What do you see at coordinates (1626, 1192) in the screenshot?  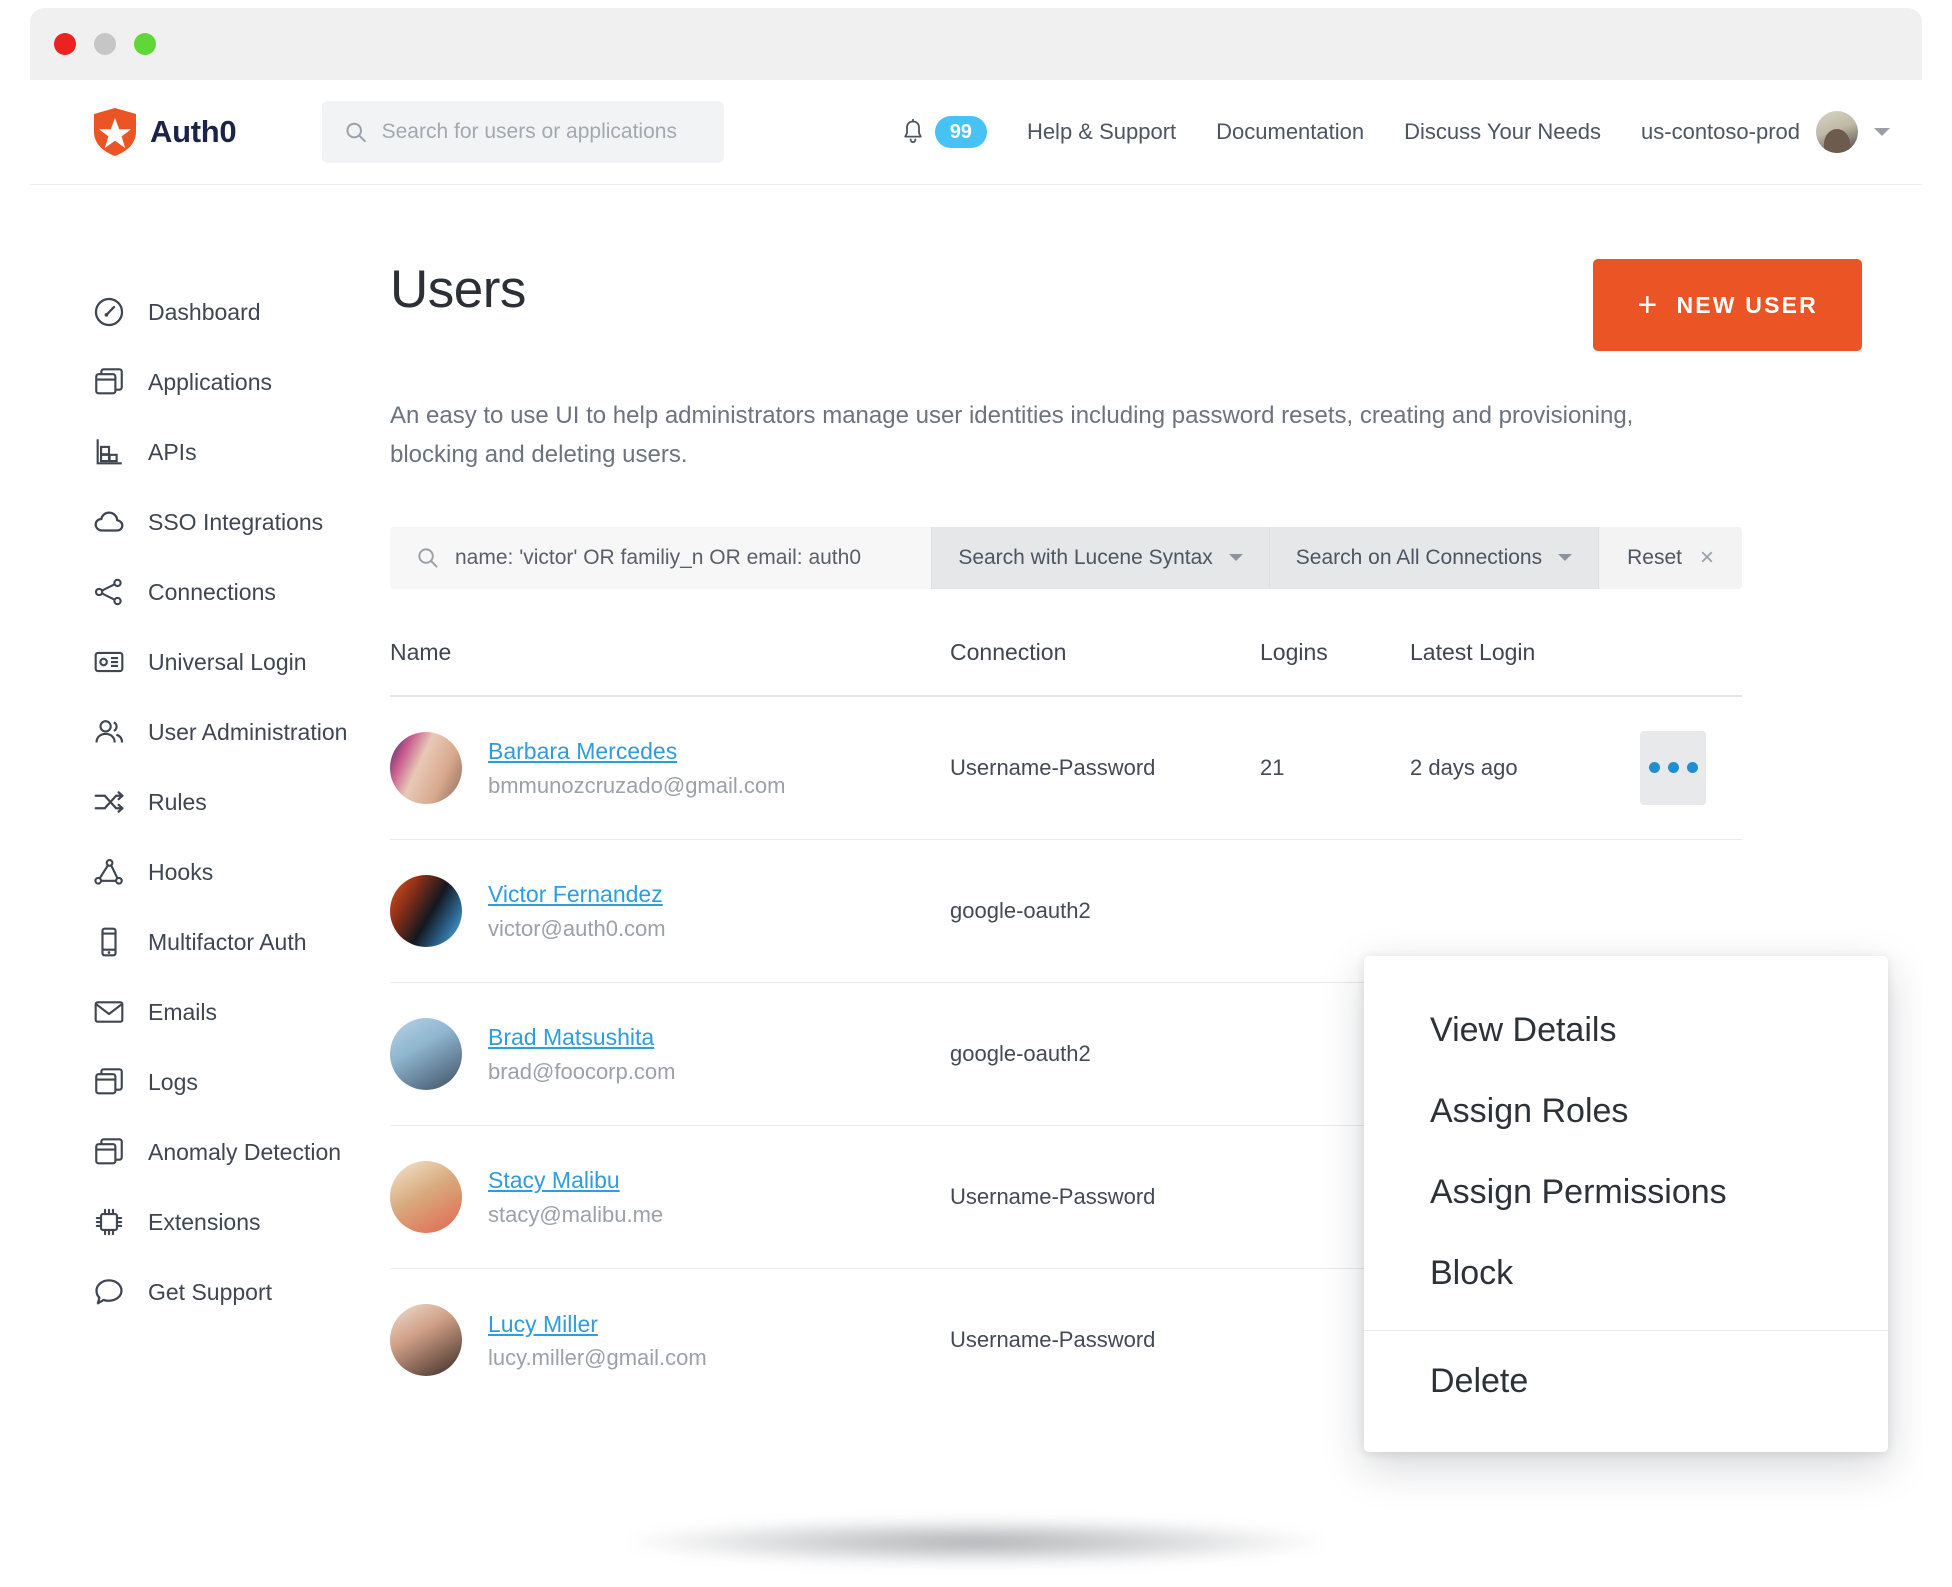 I see `menu-item-assign-permissions: Assign Permissions` at bounding box center [1626, 1192].